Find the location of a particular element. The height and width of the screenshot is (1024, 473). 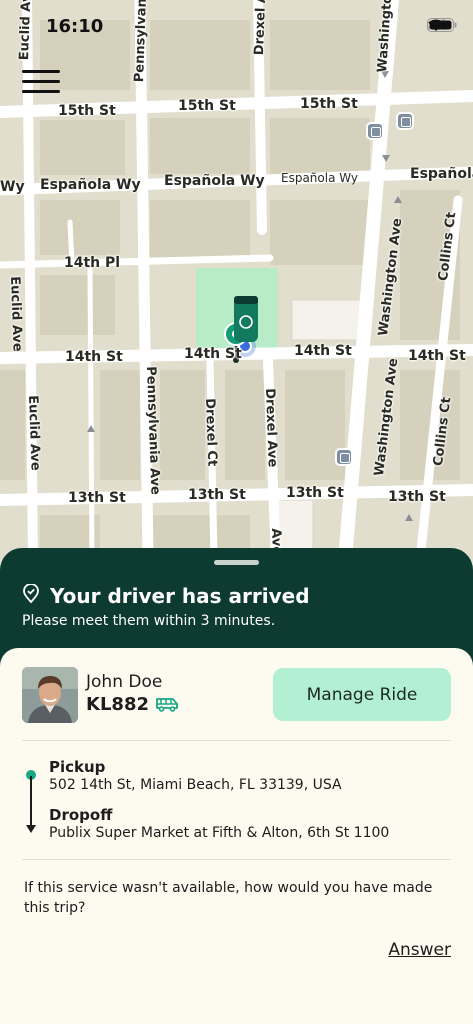

menu-button is located at coordinates (41, 85).